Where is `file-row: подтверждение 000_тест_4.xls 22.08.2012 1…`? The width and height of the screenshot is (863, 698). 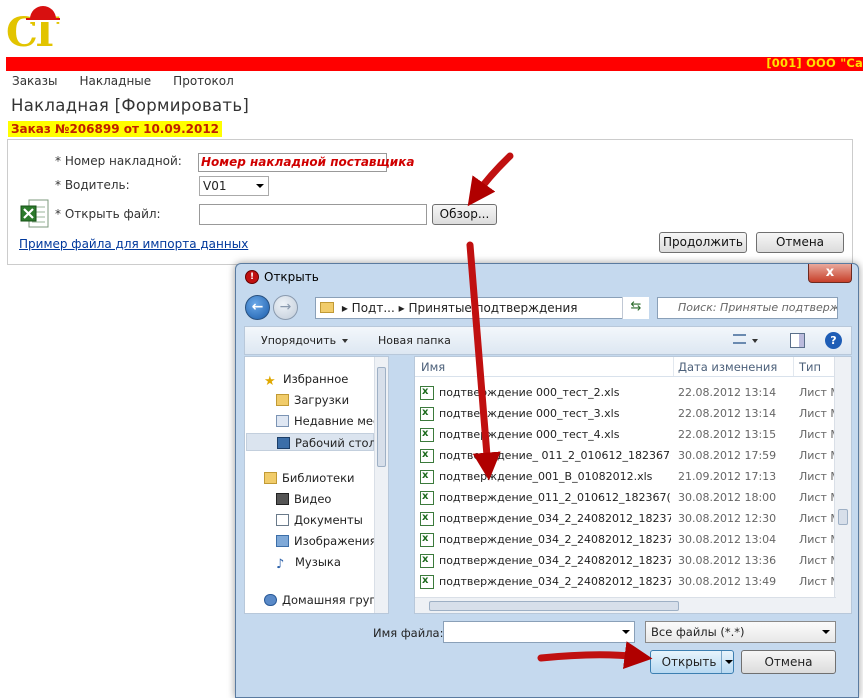
file-row: подтверждение 000_тест_4.xls 22.08.2012 1… is located at coordinates (627, 434).